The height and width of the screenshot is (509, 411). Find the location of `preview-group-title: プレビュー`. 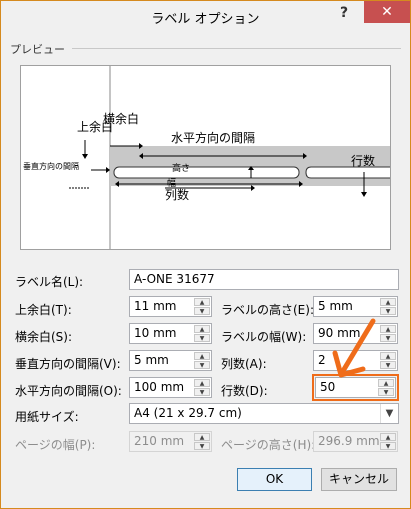

preview-group-title: プレビュー is located at coordinates (39, 49).